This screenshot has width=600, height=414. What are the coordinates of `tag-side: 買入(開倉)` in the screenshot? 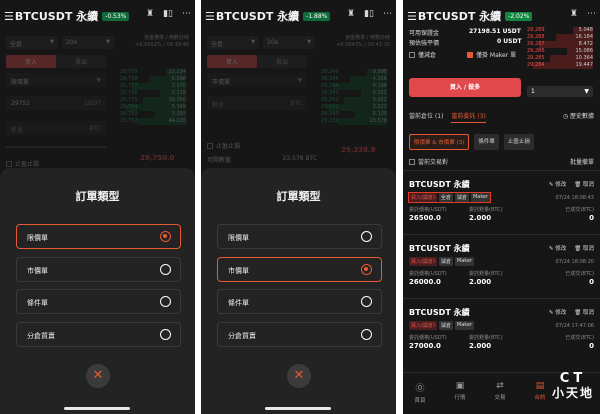 It's located at (423, 325).